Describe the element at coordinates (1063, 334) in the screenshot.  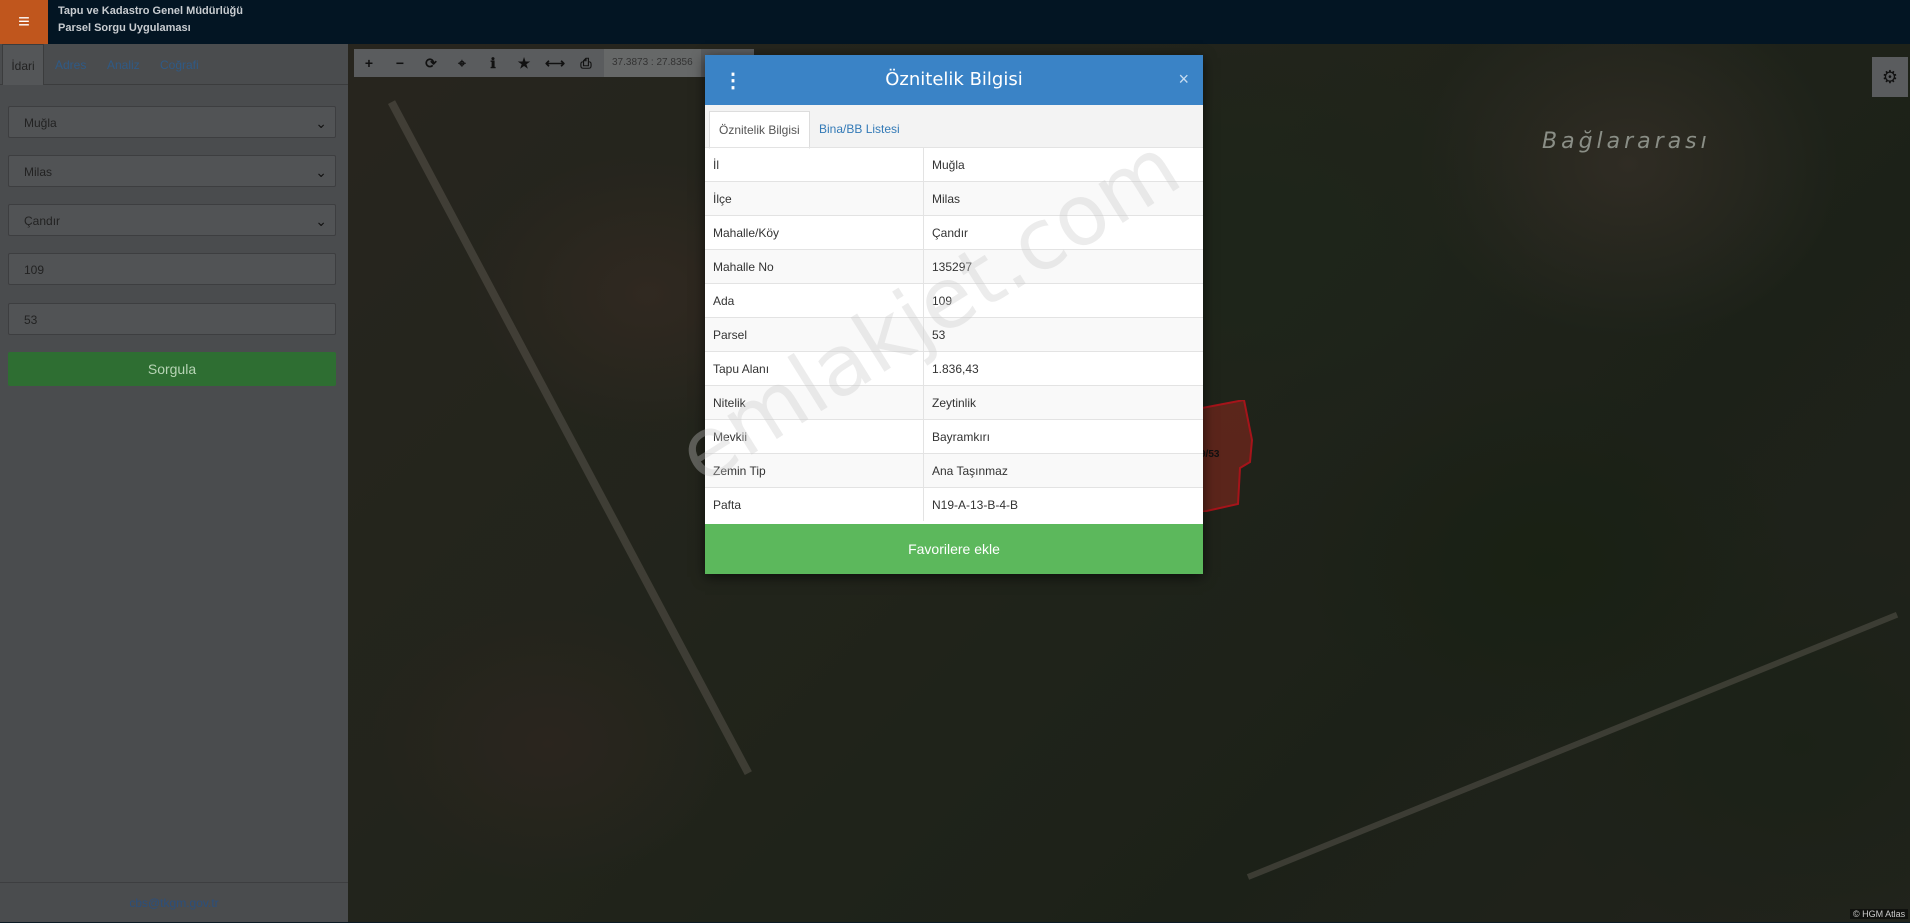
I see `attribute-value: 53` at that location.